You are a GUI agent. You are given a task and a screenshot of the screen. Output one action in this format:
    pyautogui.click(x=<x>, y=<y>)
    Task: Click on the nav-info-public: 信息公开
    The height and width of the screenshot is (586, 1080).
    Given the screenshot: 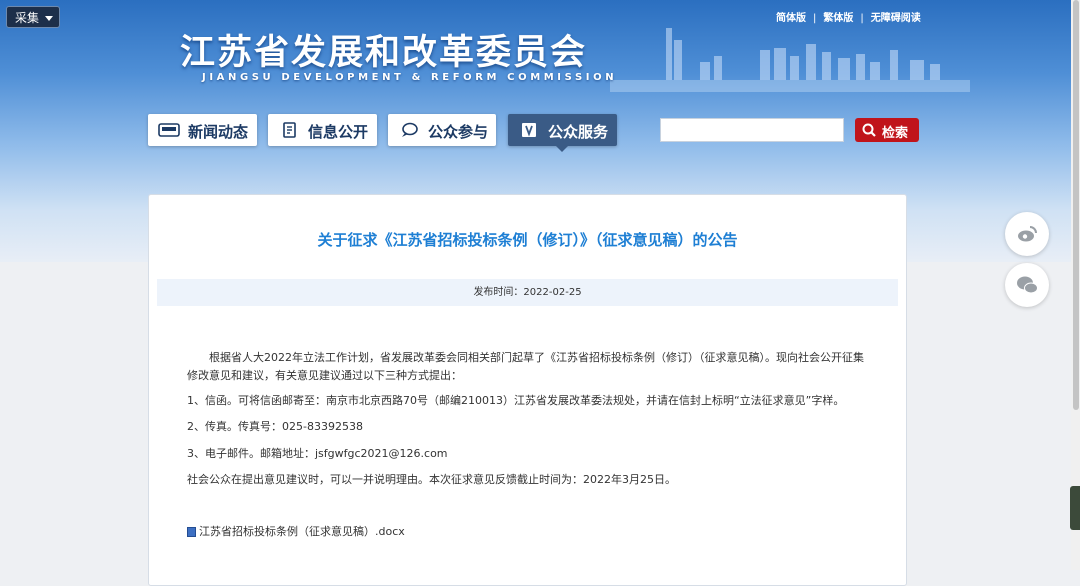 What is the action you would take?
    pyautogui.click(x=322, y=130)
    